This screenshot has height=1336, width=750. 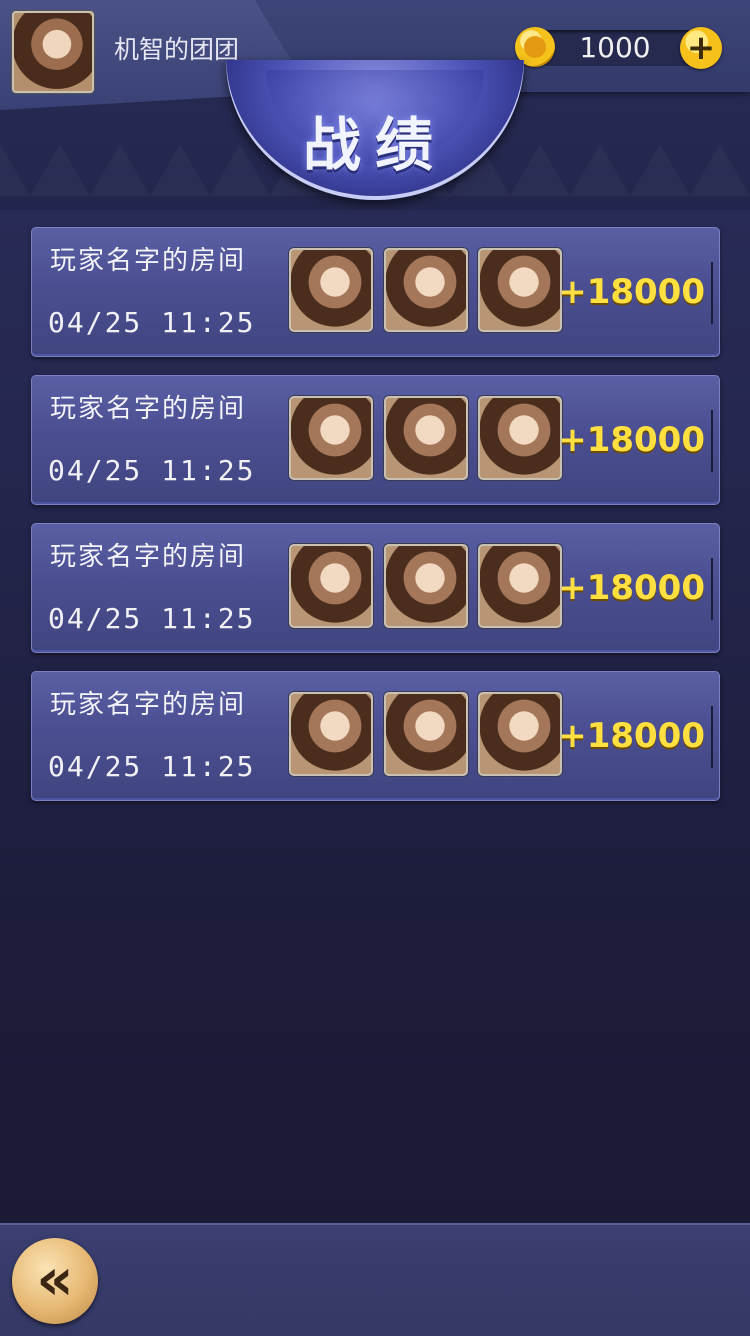 I want to click on page-title: 战绩, so click(x=374, y=145).